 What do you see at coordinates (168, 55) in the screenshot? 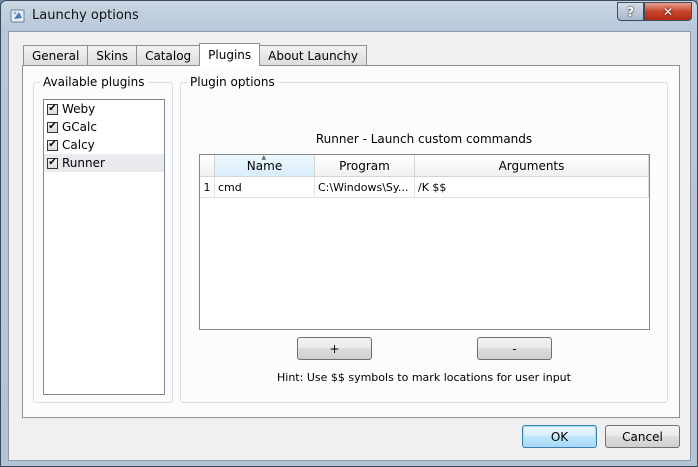
I see `tab-catalog: Catalog` at bounding box center [168, 55].